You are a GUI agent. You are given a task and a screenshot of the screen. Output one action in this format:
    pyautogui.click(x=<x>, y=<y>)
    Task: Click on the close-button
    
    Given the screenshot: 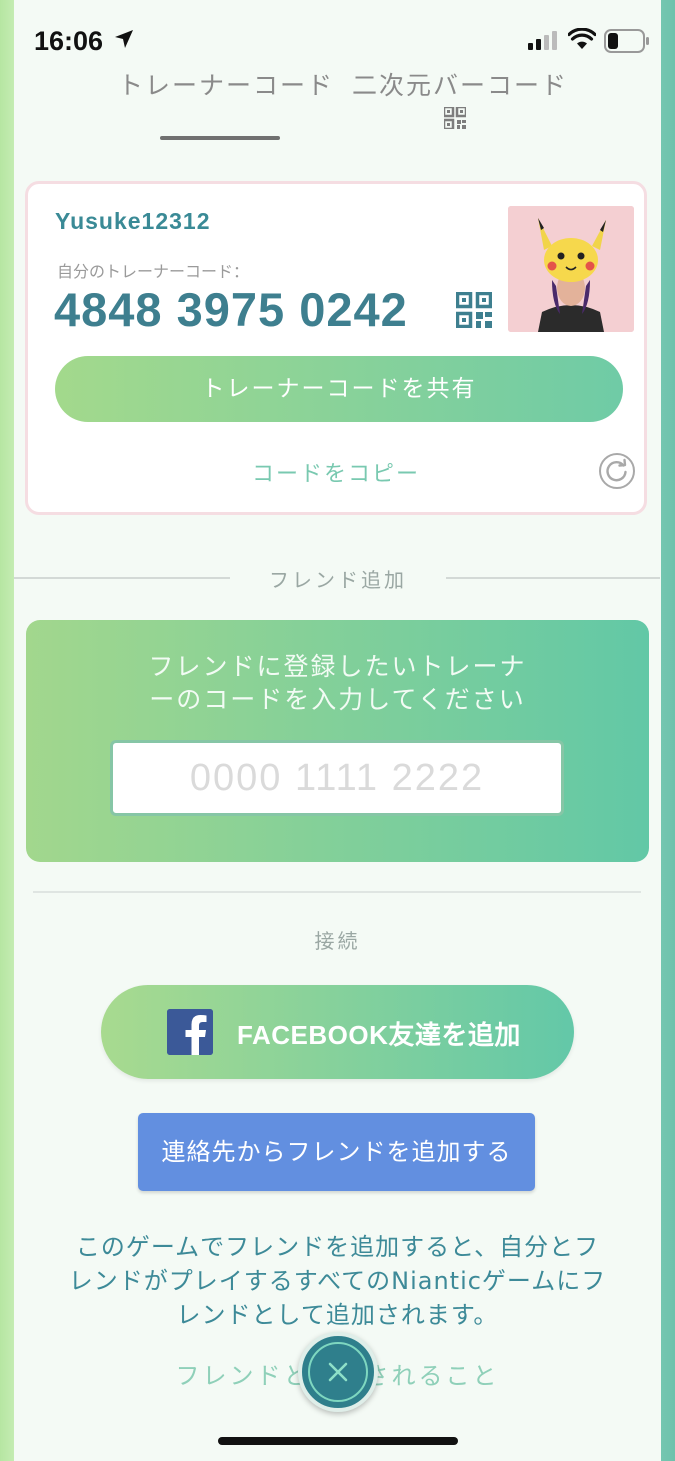 What is the action you would take?
    pyautogui.click(x=338, y=1372)
    